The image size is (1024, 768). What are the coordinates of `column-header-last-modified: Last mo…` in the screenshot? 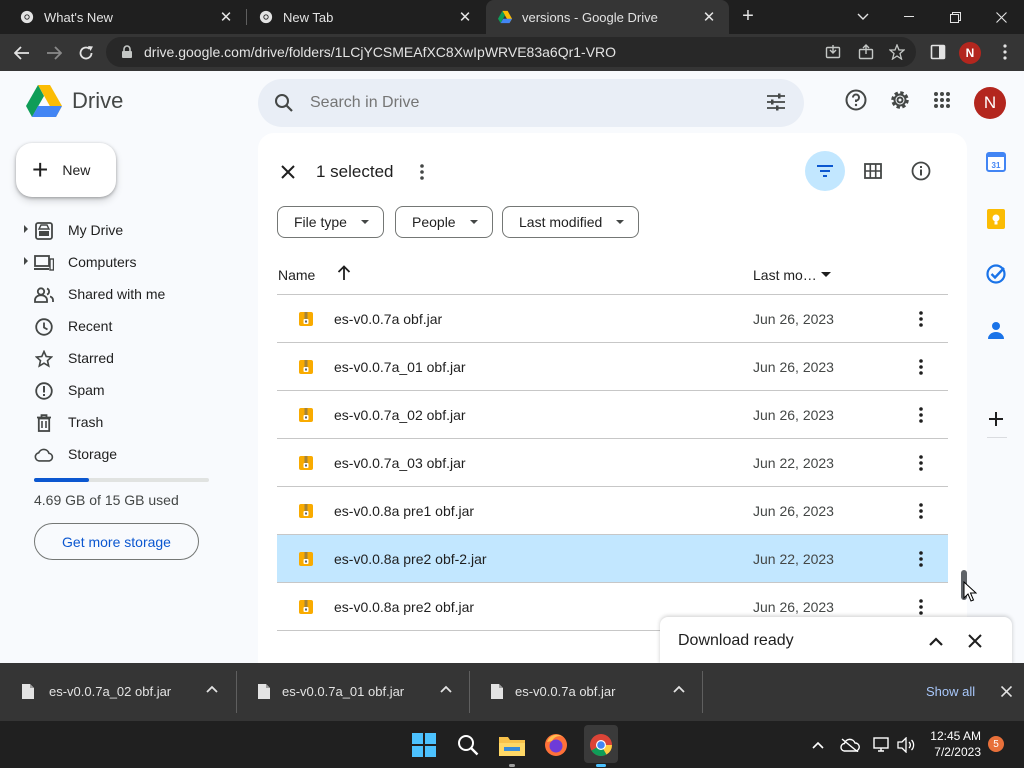 It's located at (785, 275).